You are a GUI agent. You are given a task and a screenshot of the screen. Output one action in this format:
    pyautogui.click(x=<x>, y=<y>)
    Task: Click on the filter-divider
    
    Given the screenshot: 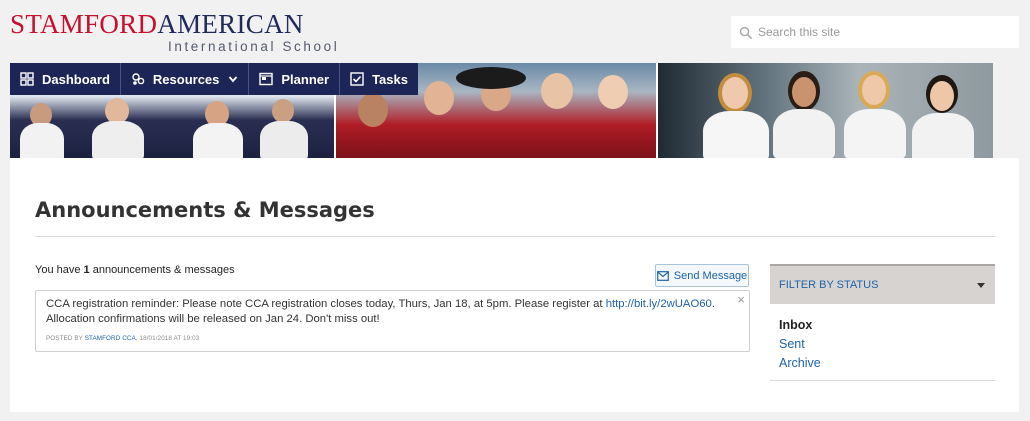 What is the action you would take?
    pyautogui.click(x=882, y=380)
    